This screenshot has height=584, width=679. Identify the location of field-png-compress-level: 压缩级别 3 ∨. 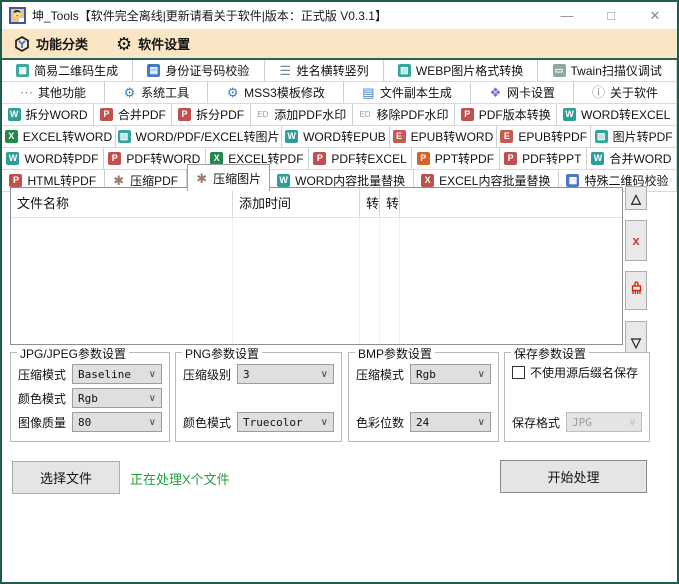
(258, 374).